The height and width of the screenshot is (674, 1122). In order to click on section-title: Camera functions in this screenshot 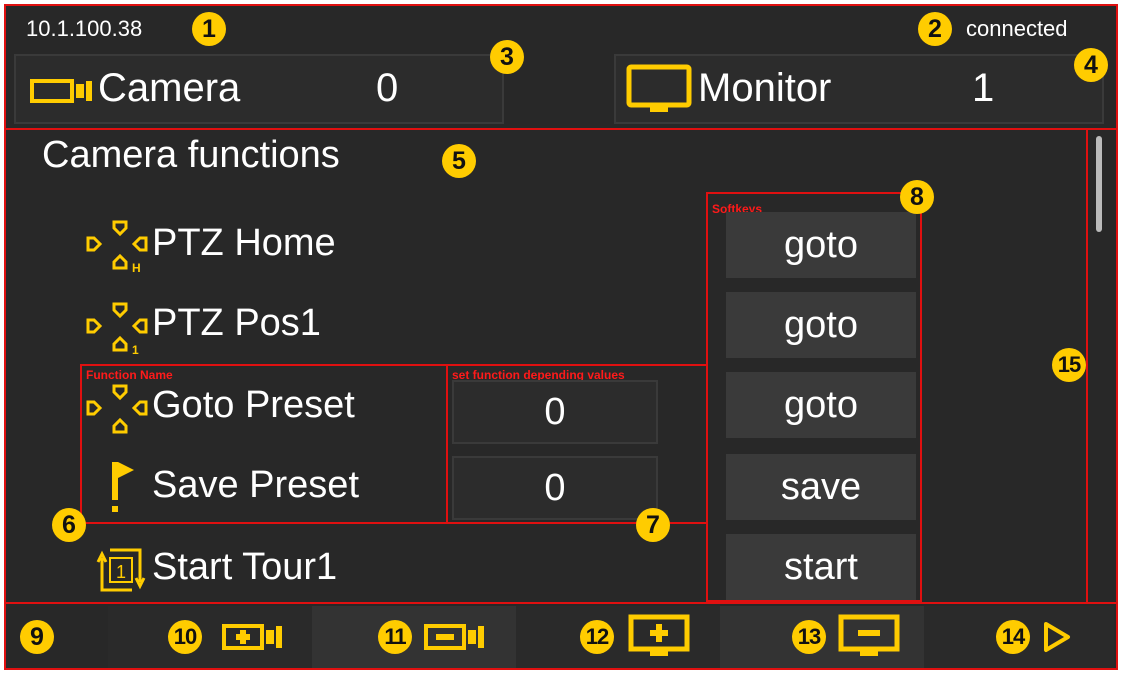, I will do `click(191, 155)`.